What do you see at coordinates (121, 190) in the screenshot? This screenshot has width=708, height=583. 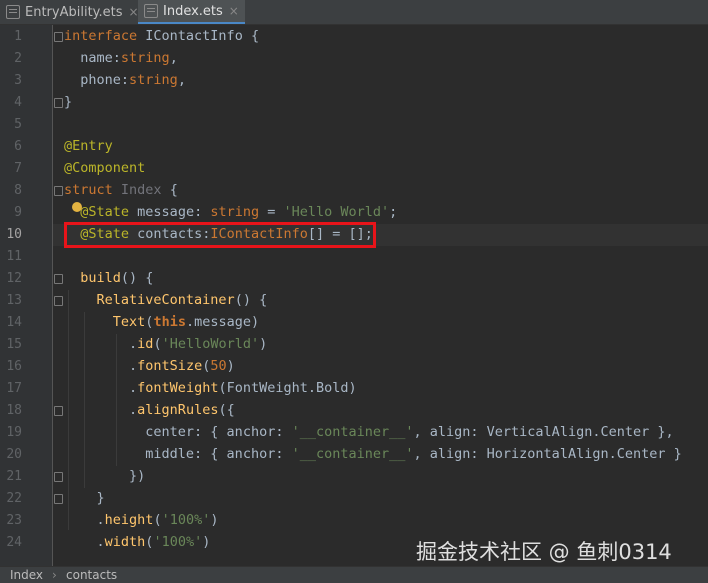 I see `code-line-8: struct Index {` at bounding box center [121, 190].